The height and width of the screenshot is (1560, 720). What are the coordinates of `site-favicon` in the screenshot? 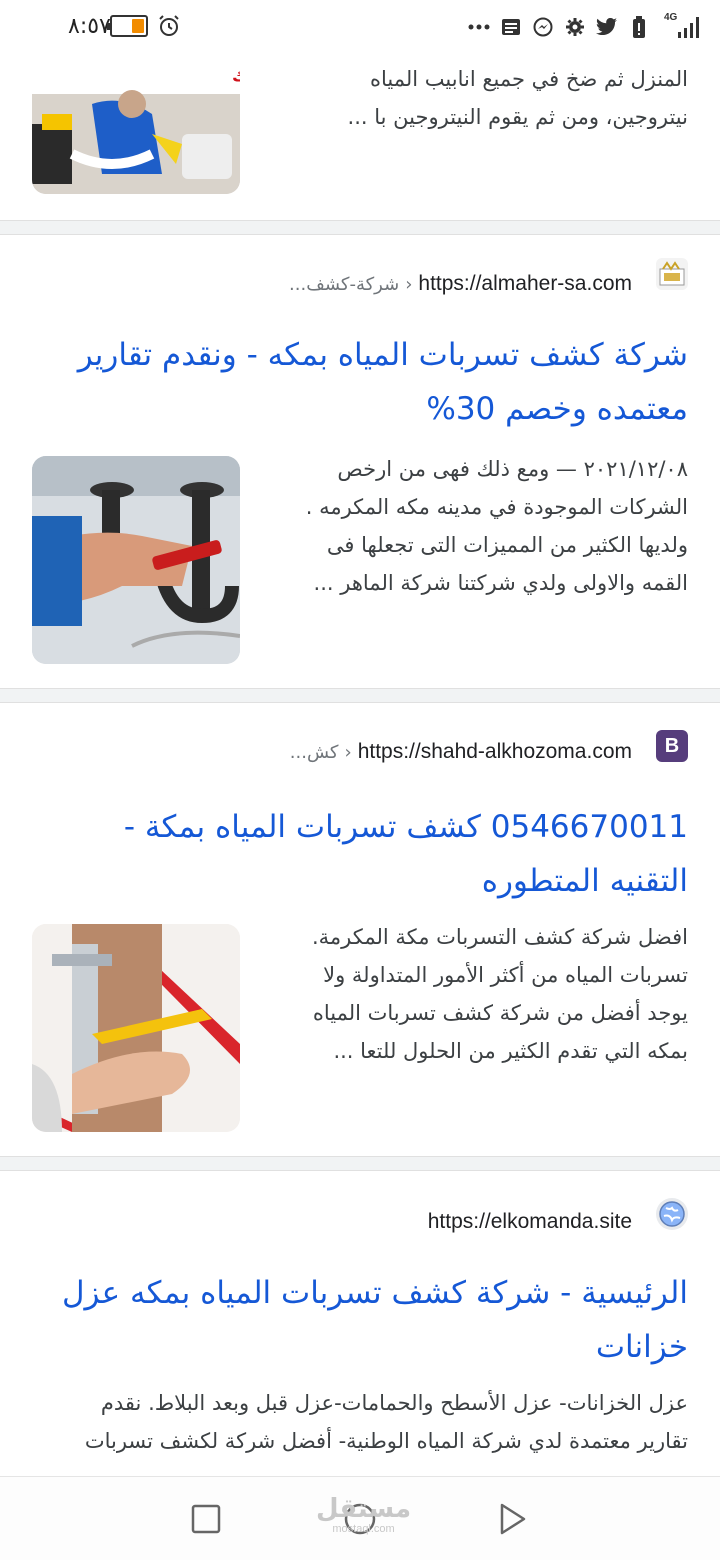 It's located at (672, 274).